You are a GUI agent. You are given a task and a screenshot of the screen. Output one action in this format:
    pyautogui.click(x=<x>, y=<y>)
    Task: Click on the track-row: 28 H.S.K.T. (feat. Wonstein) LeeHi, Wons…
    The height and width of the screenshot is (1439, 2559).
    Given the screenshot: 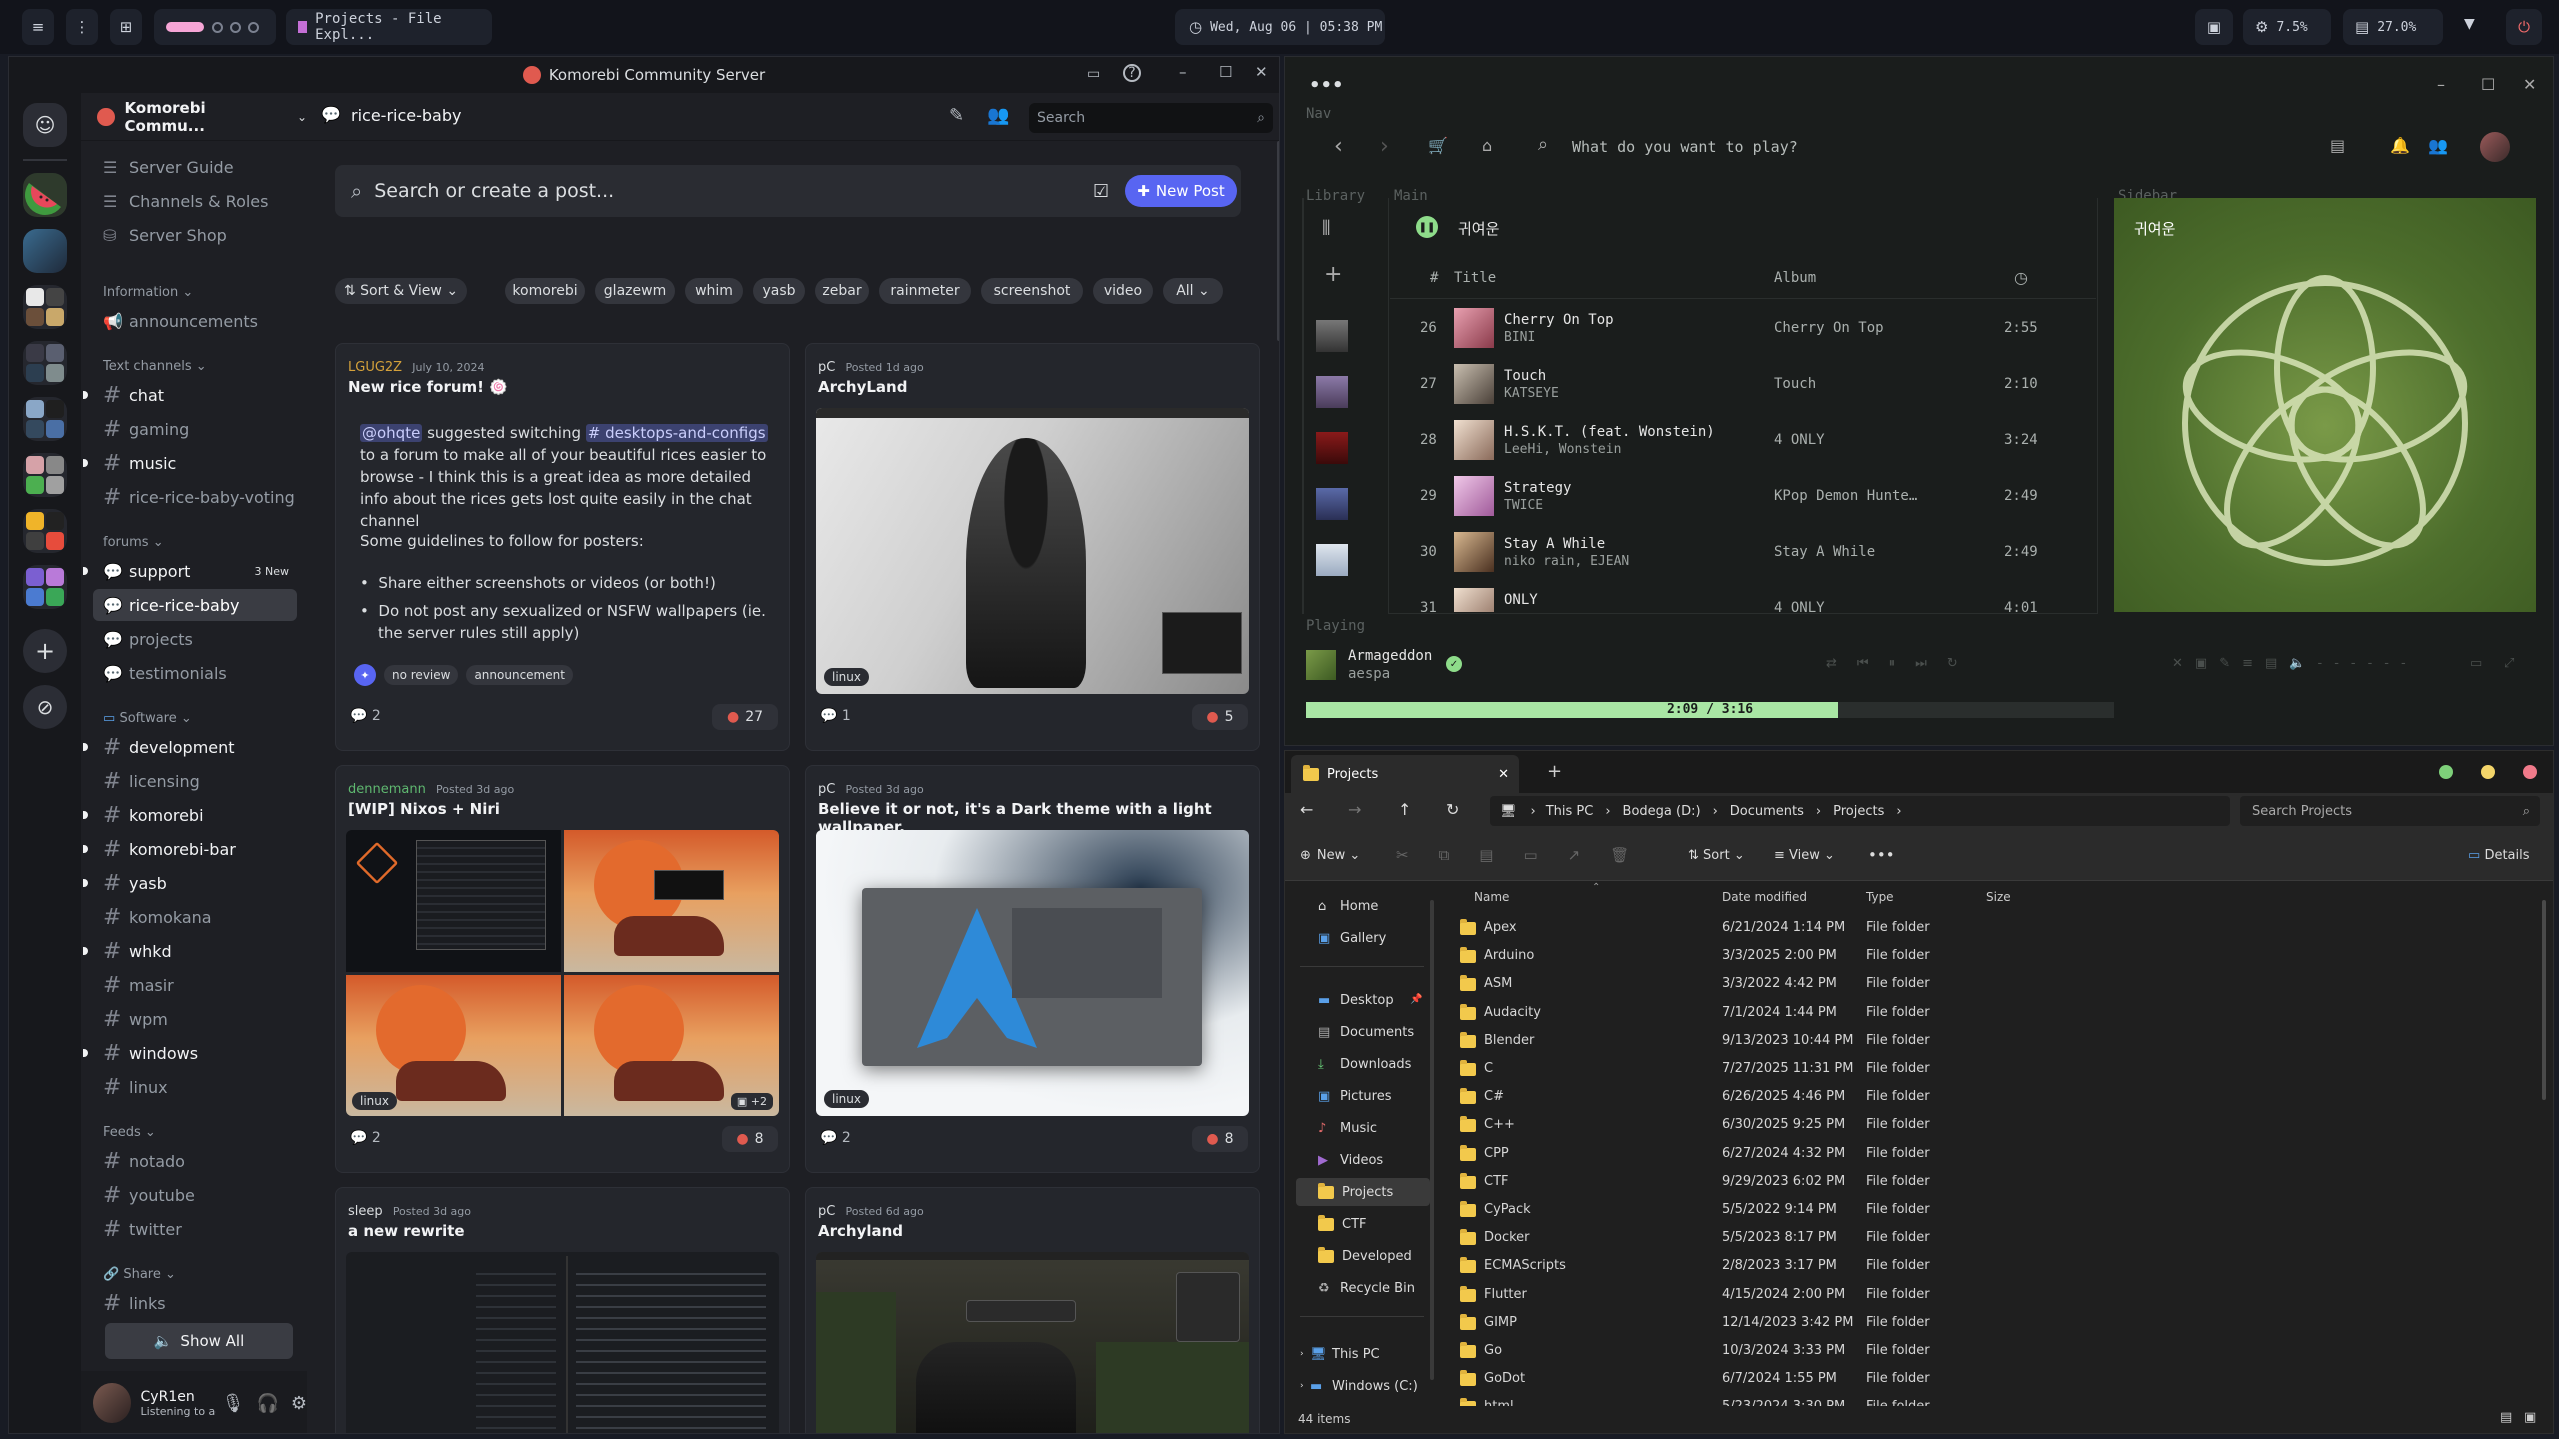 What is the action you would take?
    pyautogui.click(x=1740, y=442)
    